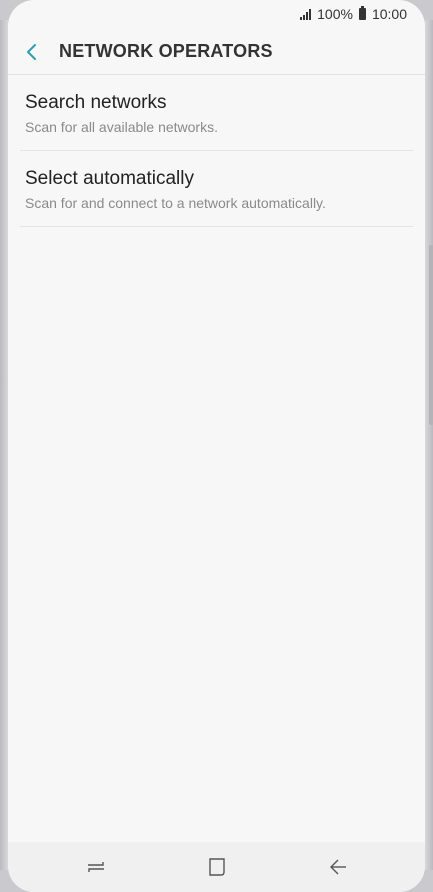 The width and height of the screenshot is (433, 892). What do you see at coordinates (4, 445) in the screenshot?
I see `device-edge-left` at bounding box center [4, 445].